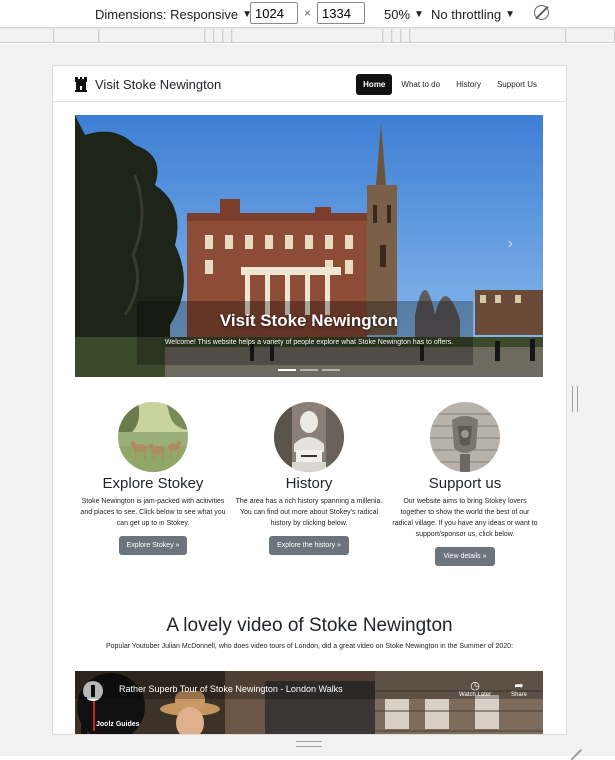  Describe the element at coordinates (468, 84) in the screenshot. I see `nav-history: History` at that location.